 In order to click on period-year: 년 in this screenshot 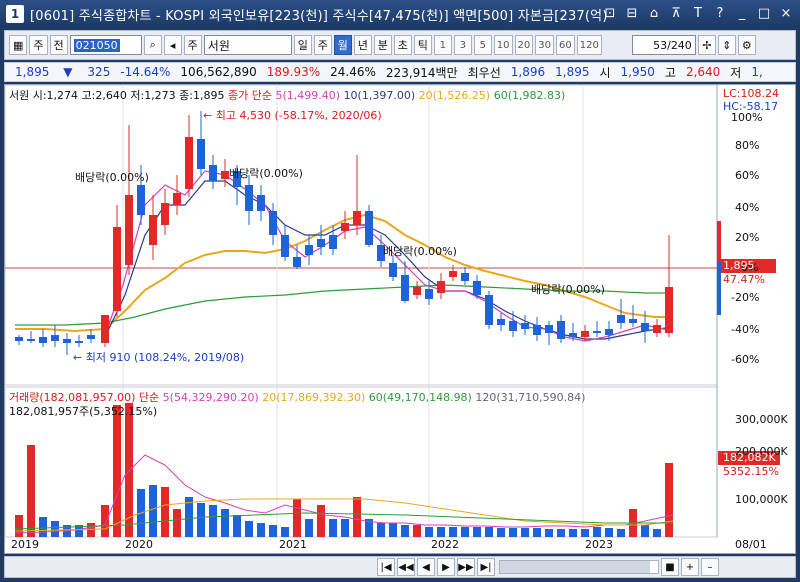, I will do `click(362, 45)`.